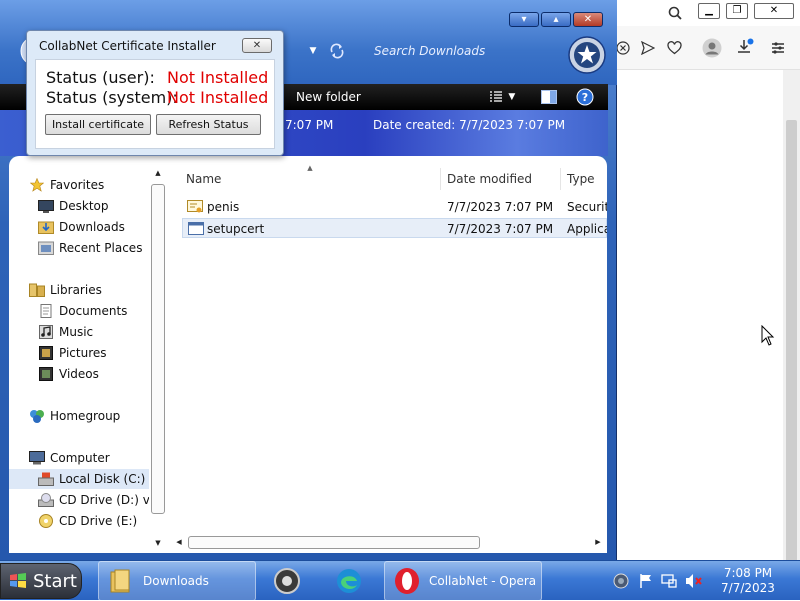  Describe the element at coordinates (709, 11) in the screenshot. I see `browser-minimize-button: ▁` at that location.